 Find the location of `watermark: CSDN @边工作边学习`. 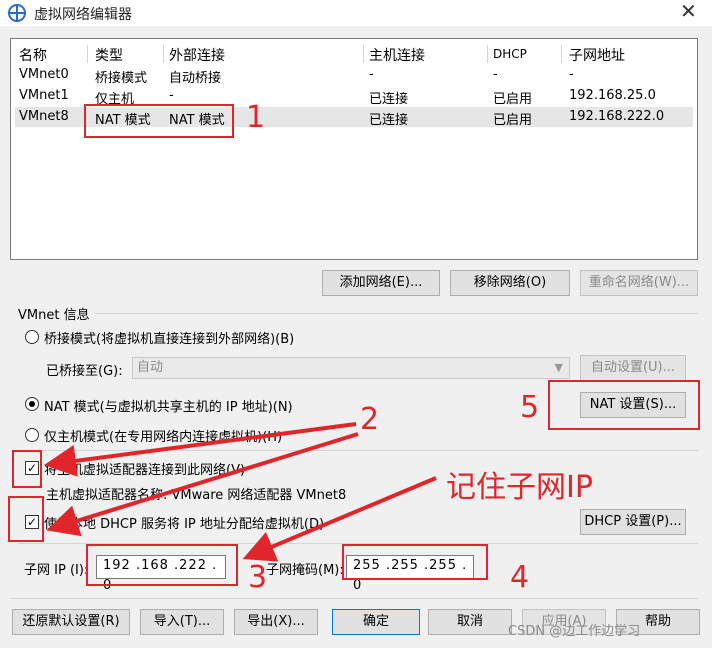

watermark: CSDN @边工作边学习 is located at coordinates (574, 631).